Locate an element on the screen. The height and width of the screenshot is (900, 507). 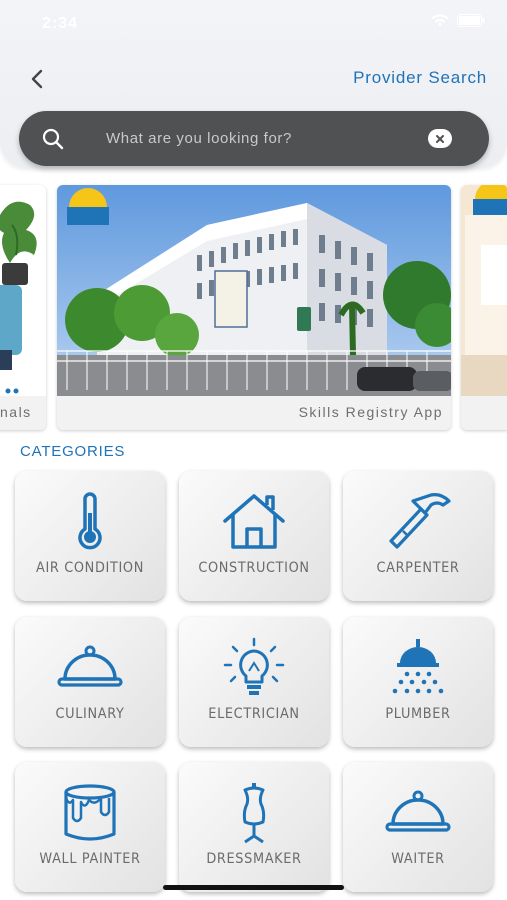
status-time: 2:34 is located at coordinates (60, 23).